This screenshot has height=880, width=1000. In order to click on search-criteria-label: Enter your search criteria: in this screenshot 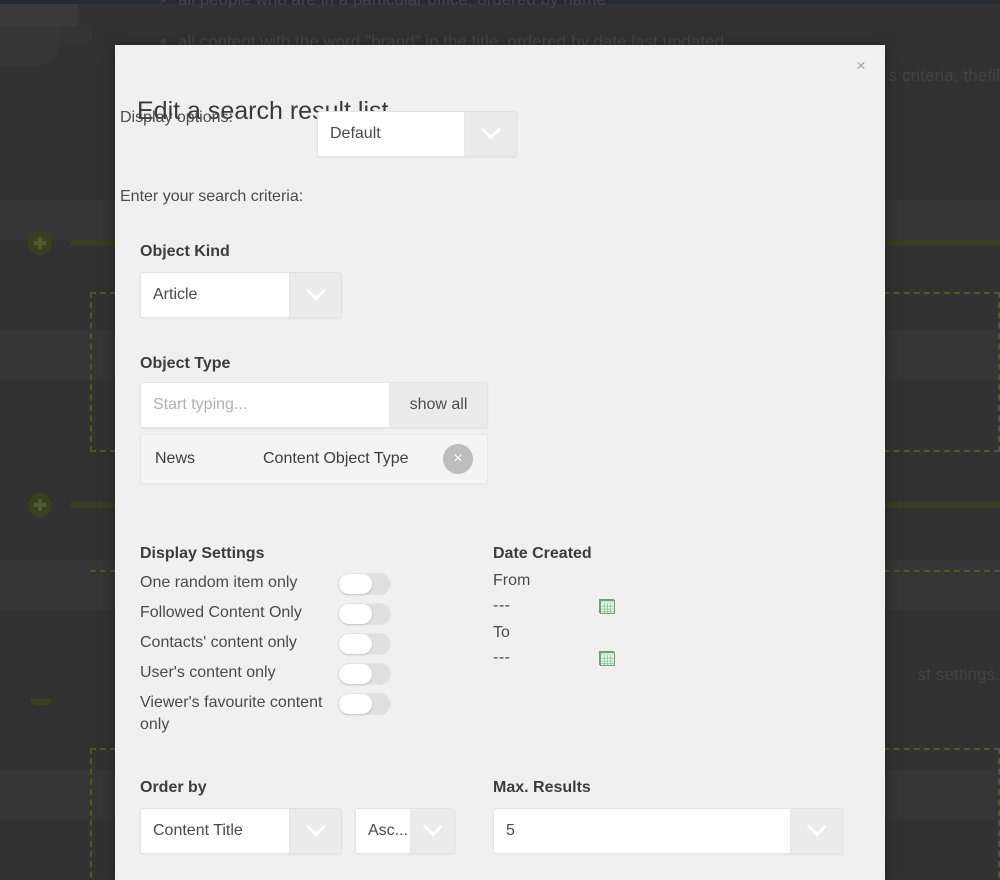, I will do `click(212, 196)`.